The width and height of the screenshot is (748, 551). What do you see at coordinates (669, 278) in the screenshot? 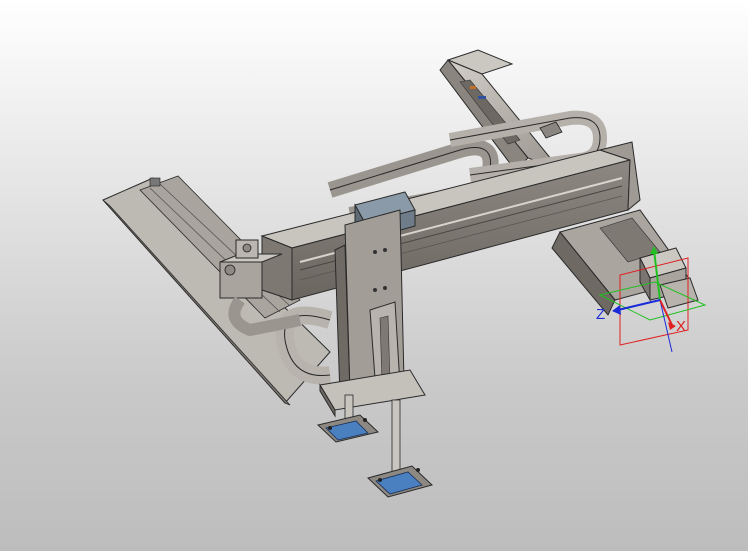
I see `right-servo-motor` at bounding box center [669, 278].